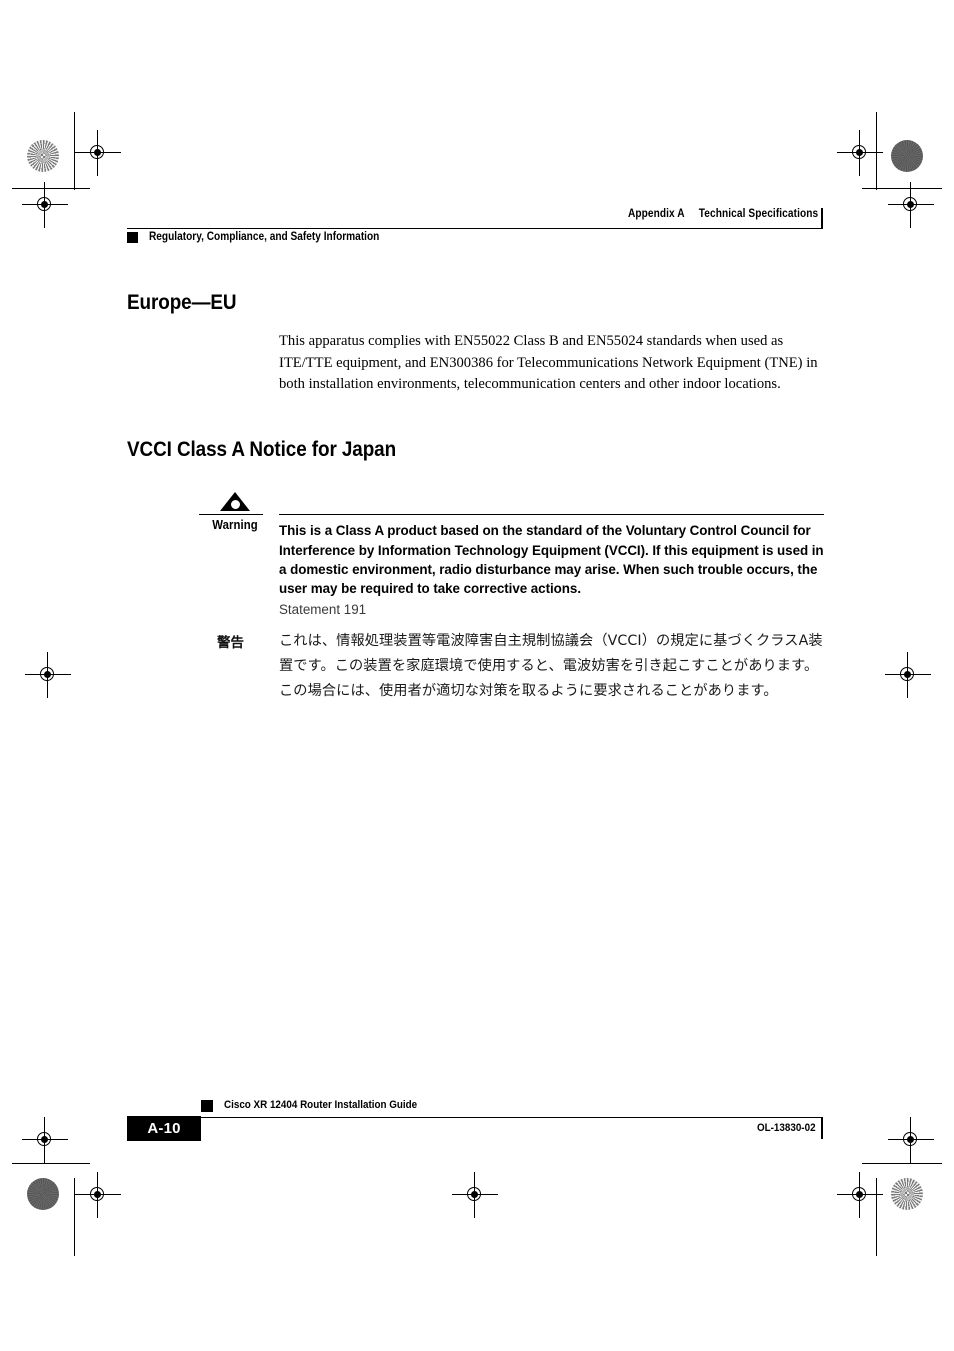 The height and width of the screenshot is (1351, 954). I want to click on registration-mark-top-right-inner, so click(860, 153).